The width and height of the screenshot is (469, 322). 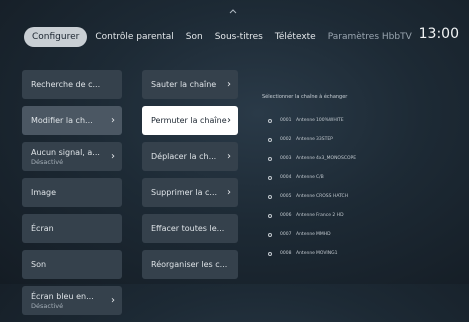 What do you see at coordinates (320, 177) in the screenshot?
I see `channel-name: C/B` at bounding box center [320, 177].